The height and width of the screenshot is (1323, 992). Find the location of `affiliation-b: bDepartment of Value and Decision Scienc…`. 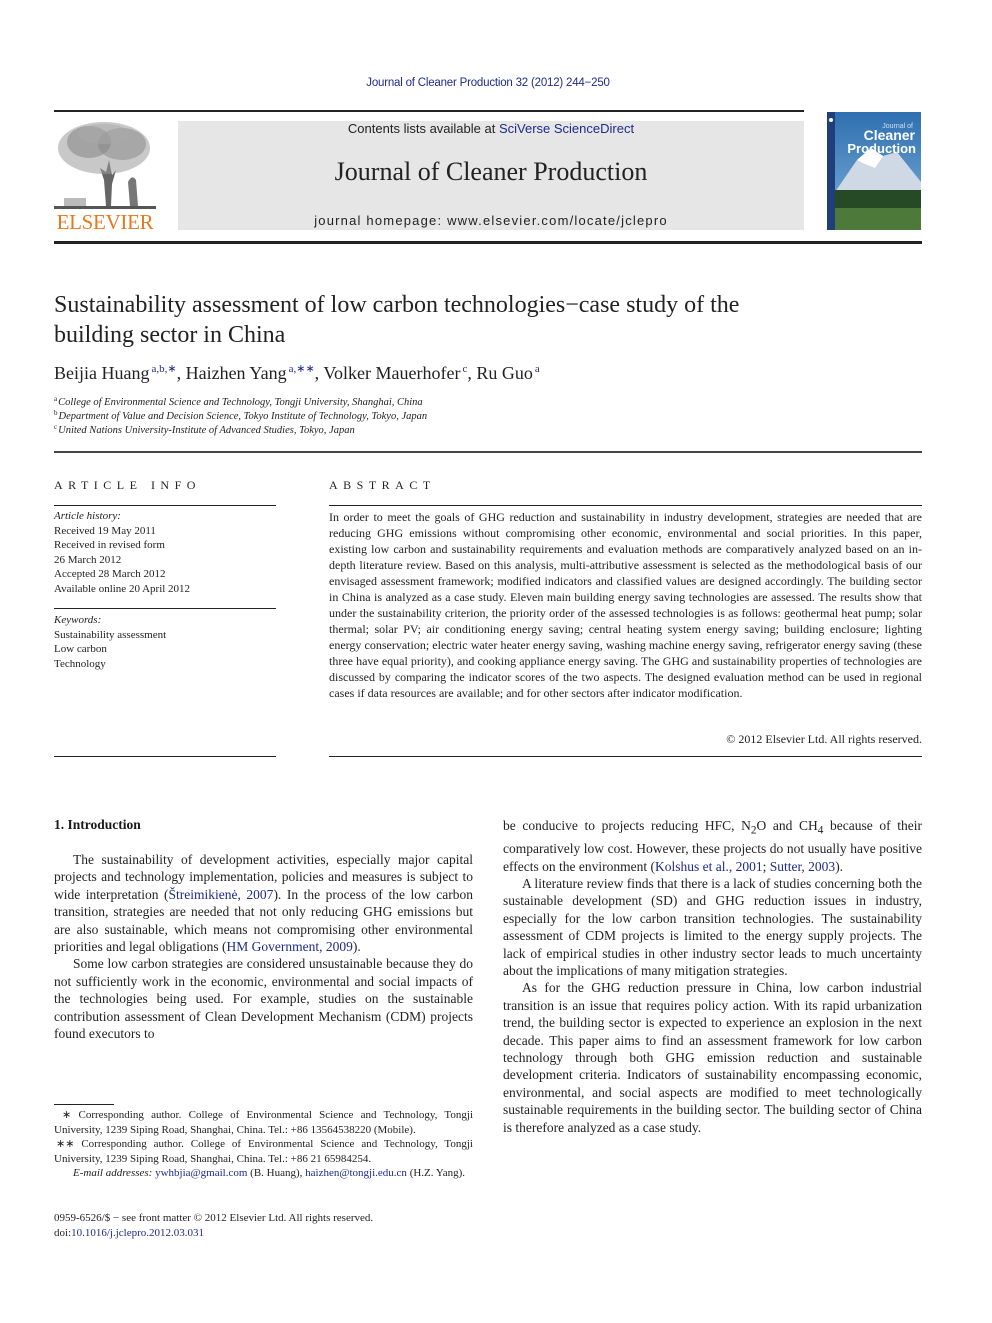

affiliation-b: bDepartment of Value and Decision Scienc… is located at coordinates (241, 415).